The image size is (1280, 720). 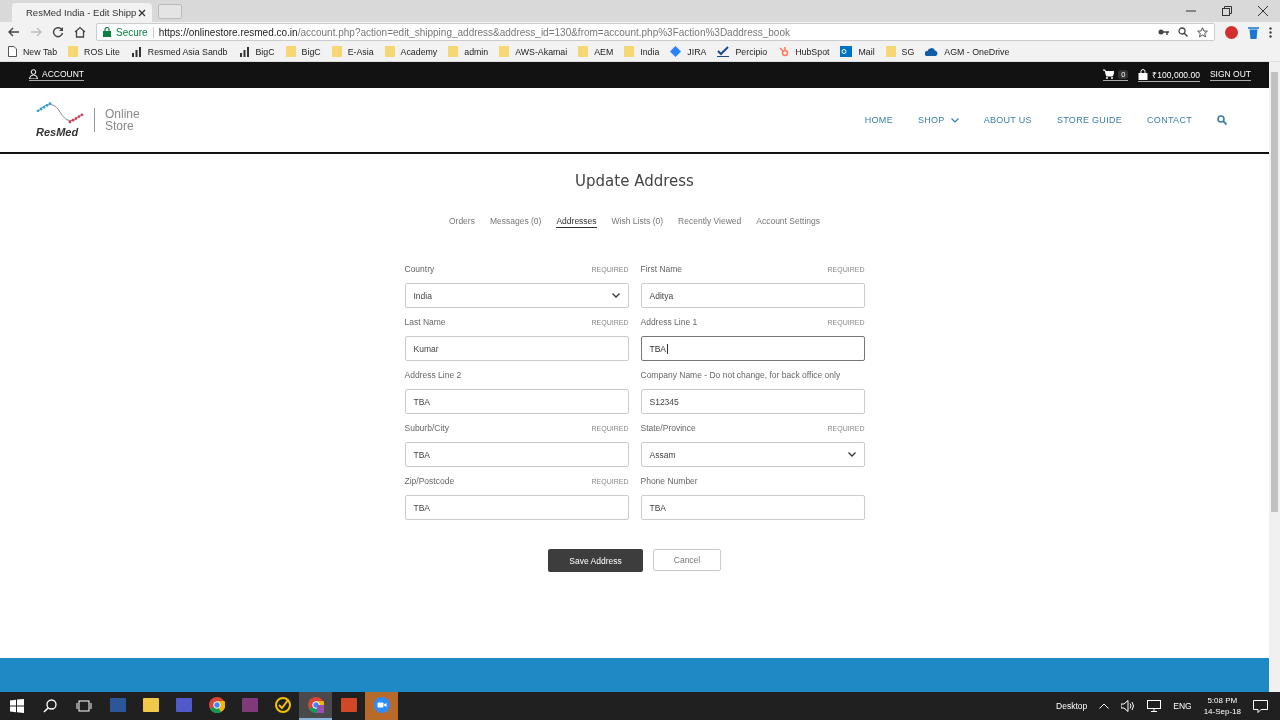 I want to click on field-label: Address Line 1, so click(x=669, y=322).